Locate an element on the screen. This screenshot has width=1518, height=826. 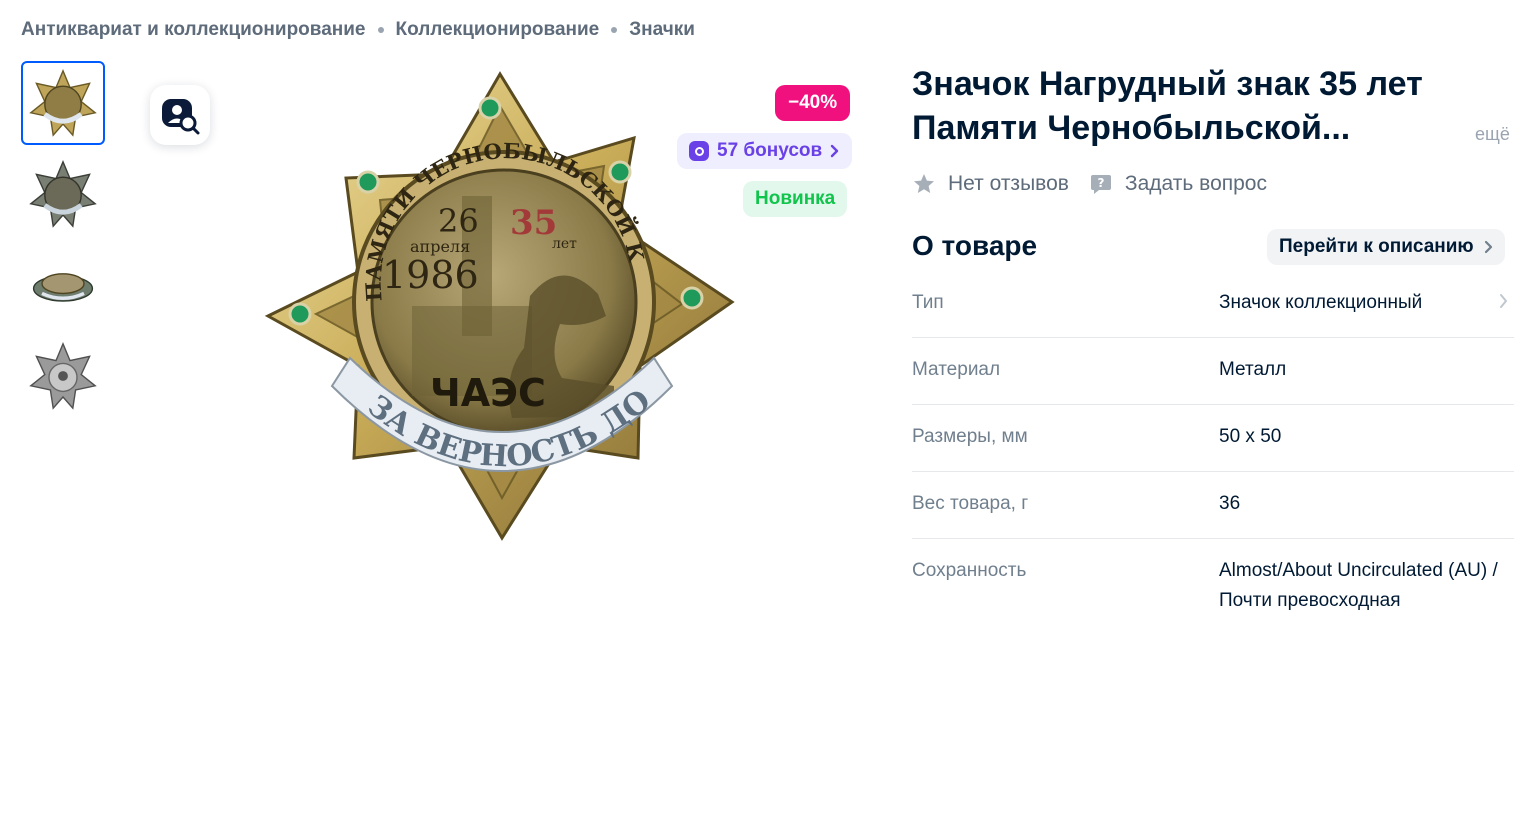
spec-row-weight: Вес товара, г 36 is located at coordinates (1213, 505).